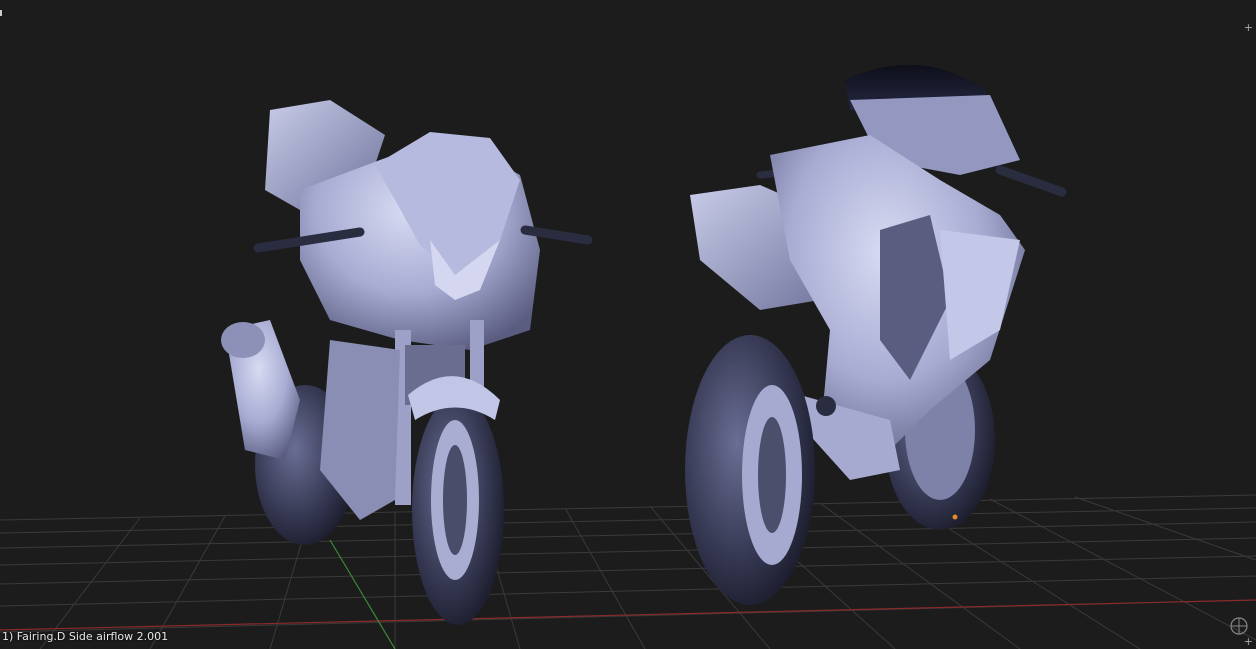  What do you see at coordinates (85, 636) in the screenshot?
I see `active-object-label: 1) Fairing.D Side airflow 2.001` at bounding box center [85, 636].